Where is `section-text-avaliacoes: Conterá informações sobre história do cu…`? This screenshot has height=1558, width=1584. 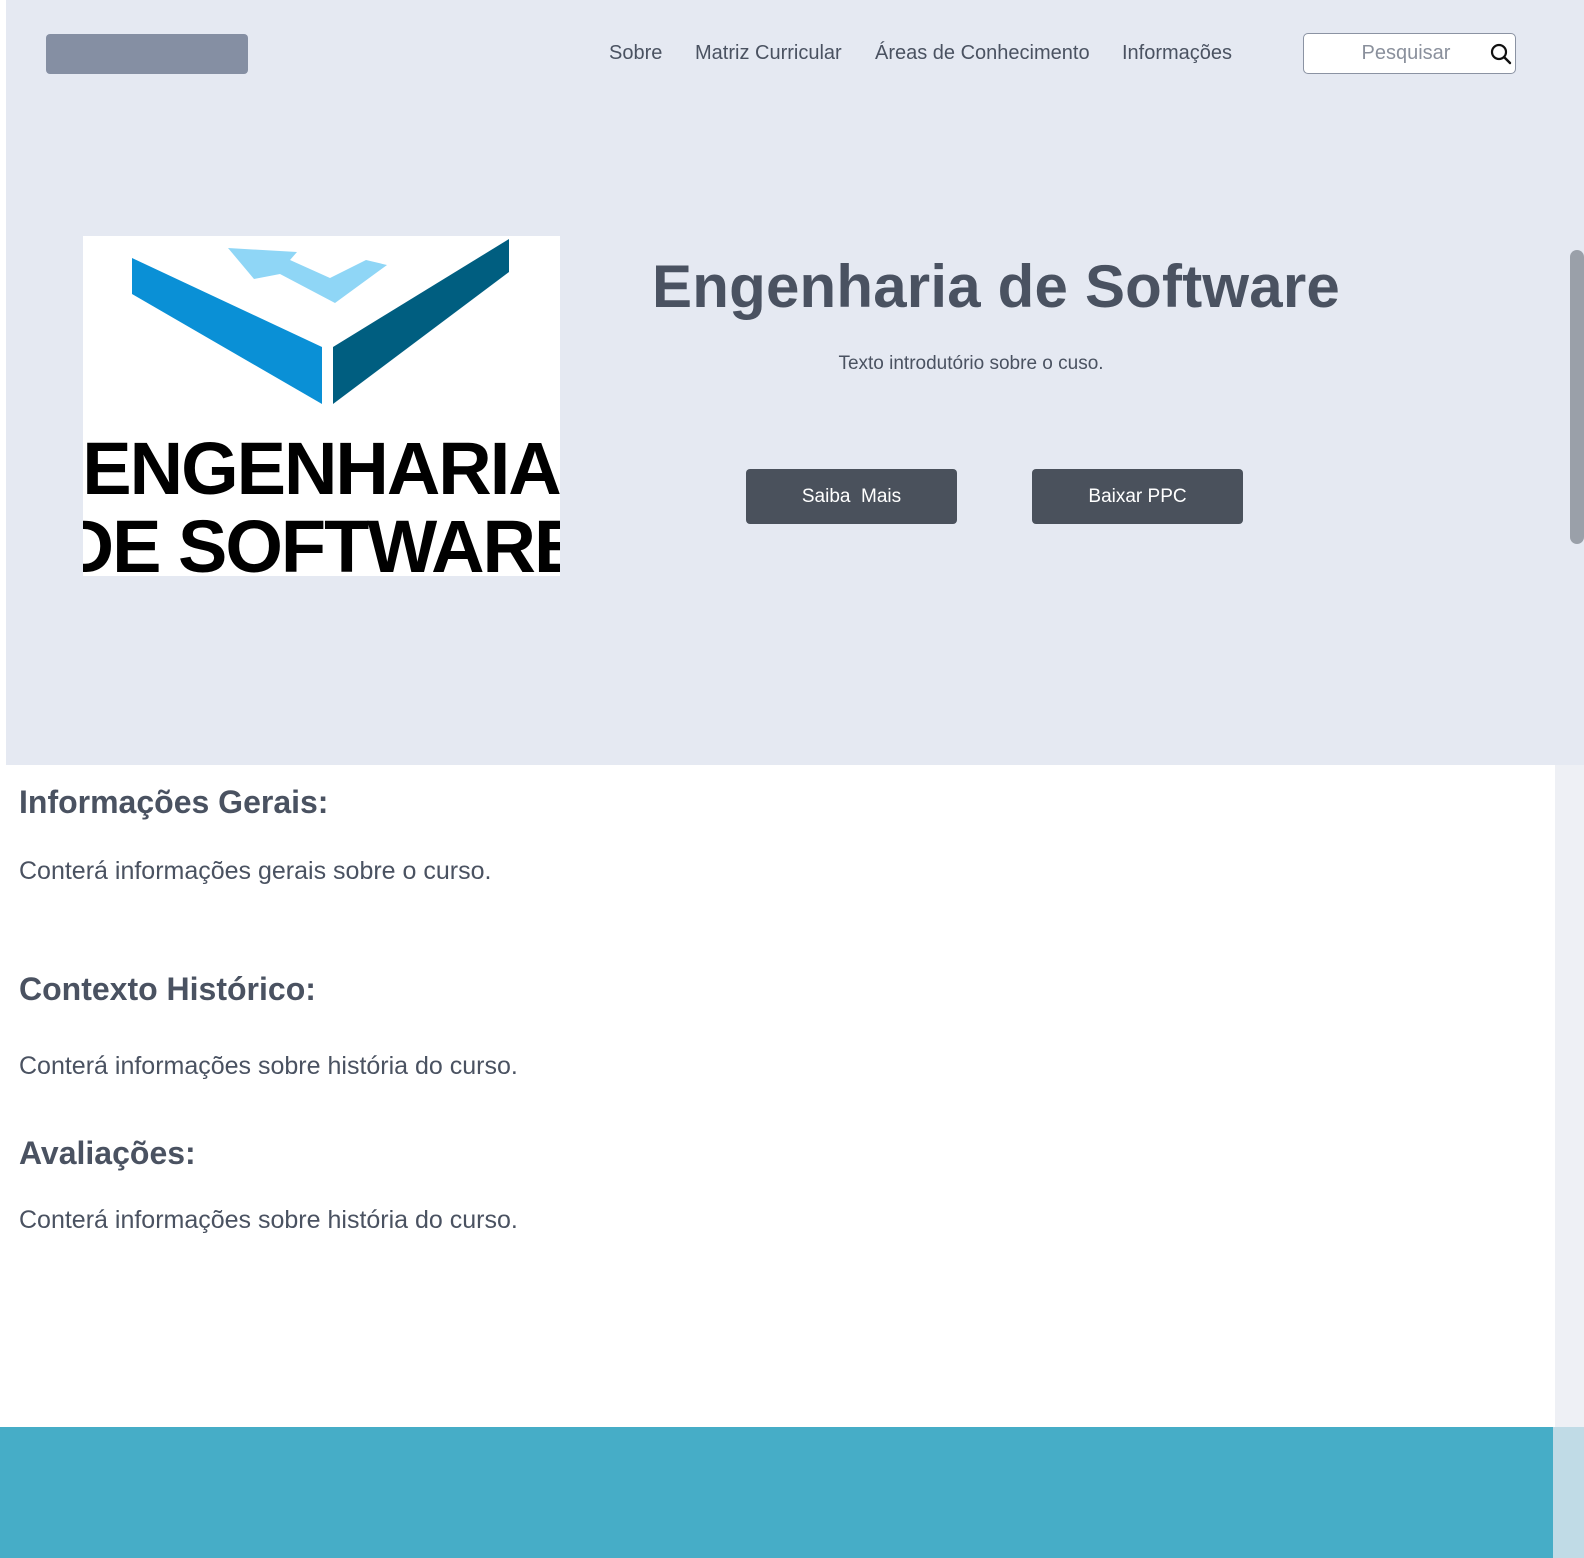 section-text-avaliacoes: Conterá informações sobre história do cu… is located at coordinates (268, 1220).